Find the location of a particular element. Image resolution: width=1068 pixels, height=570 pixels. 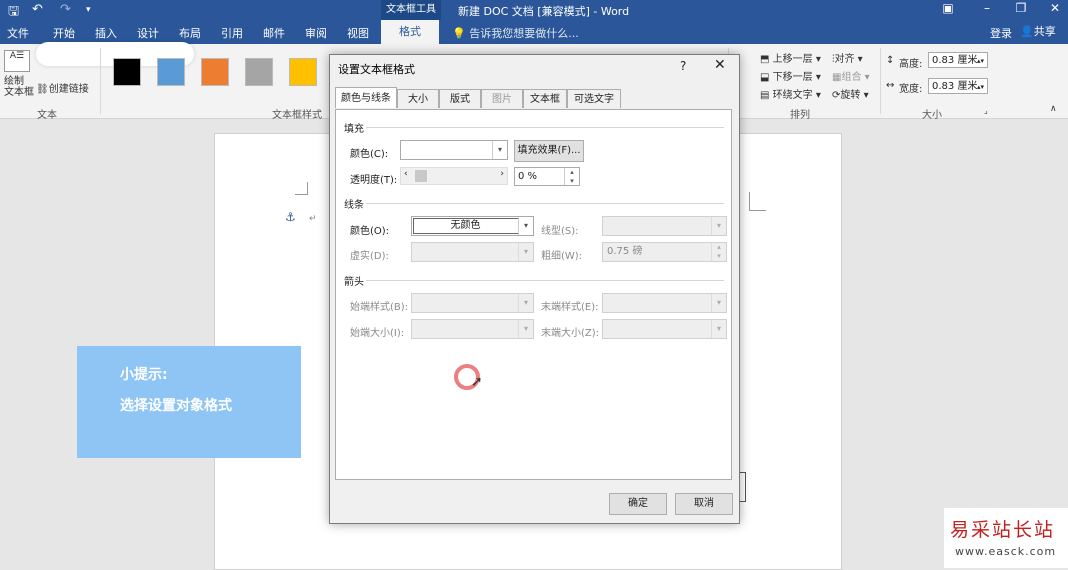

style-swatch-blue is located at coordinates (171, 72).